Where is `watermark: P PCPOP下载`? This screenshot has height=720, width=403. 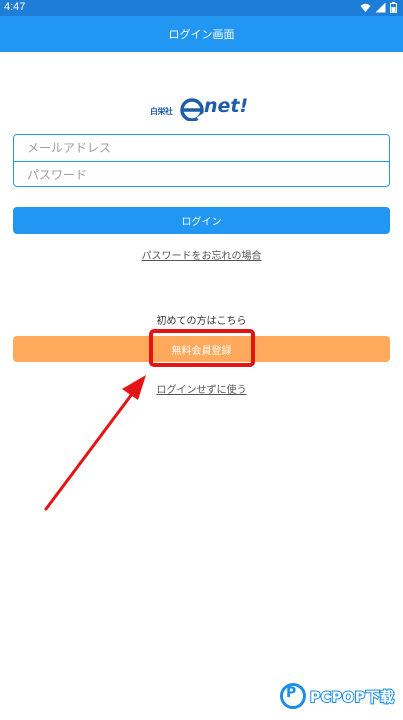
watermark: P PCPOP下载 is located at coordinates (340, 700).